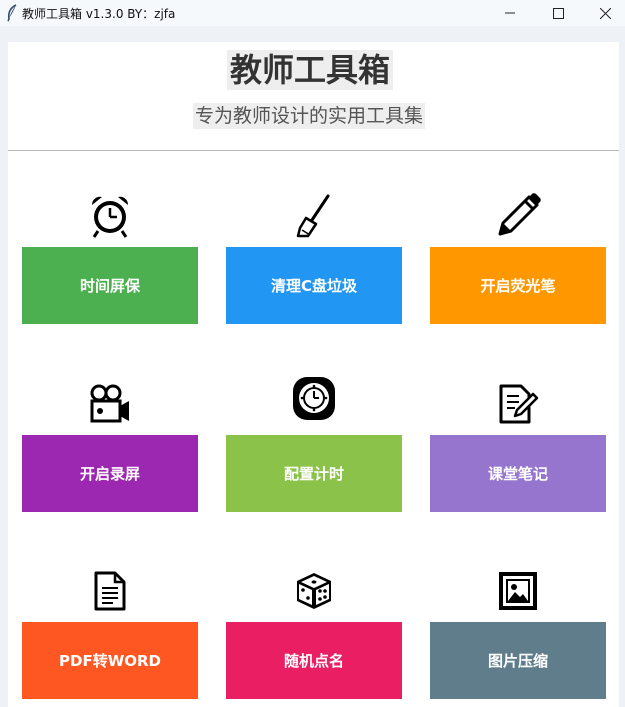  What do you see at coordinates (518, 591) in the screenshot?
I see `image-icon` at bounding box center [518, 591].